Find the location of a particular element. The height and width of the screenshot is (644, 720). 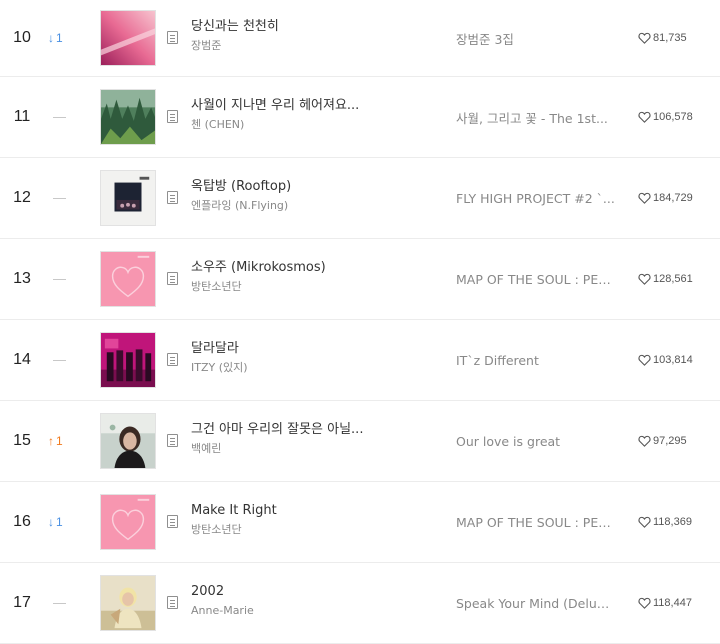

album-name-text: IT`z Different is located at coordinates (497, 360).